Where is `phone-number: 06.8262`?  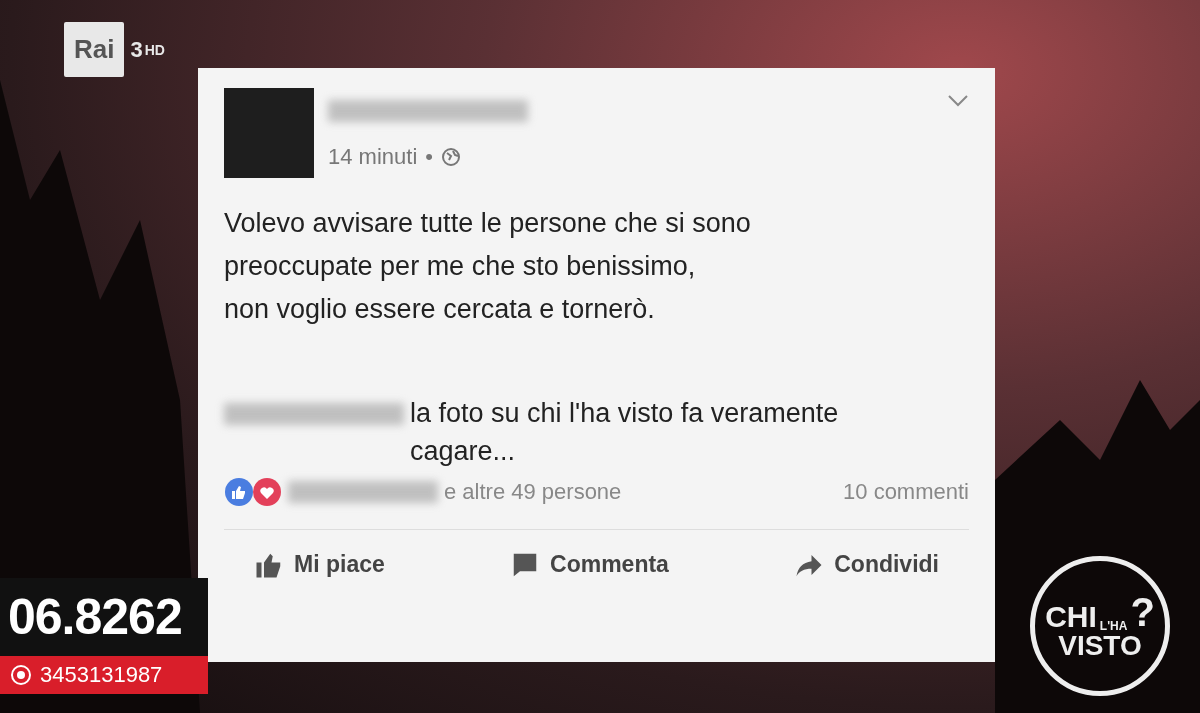 phone-number: 06.8262 is located at coordinates (104, 617).